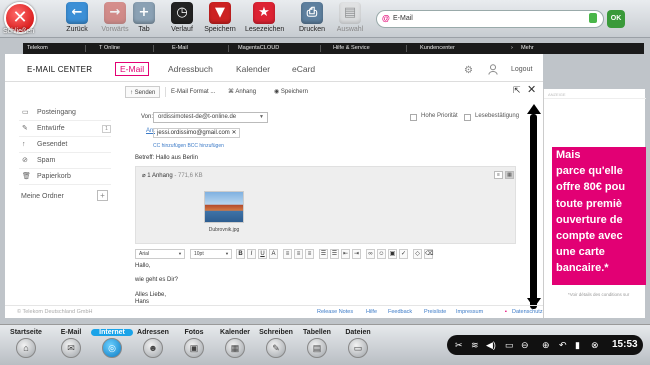 The width and height of the screenshot is (650, 365). What do you see at coordinates (534, 109) in the screenshot?
I see `scroll-up-arrow` at bounding box center [534, 109].